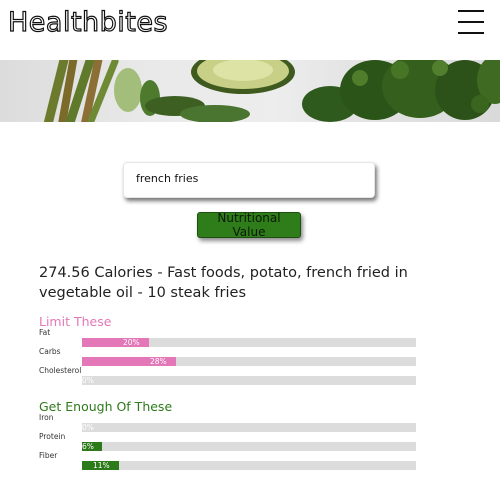  I want to click on vegetables-illustration, so click(272, 91).